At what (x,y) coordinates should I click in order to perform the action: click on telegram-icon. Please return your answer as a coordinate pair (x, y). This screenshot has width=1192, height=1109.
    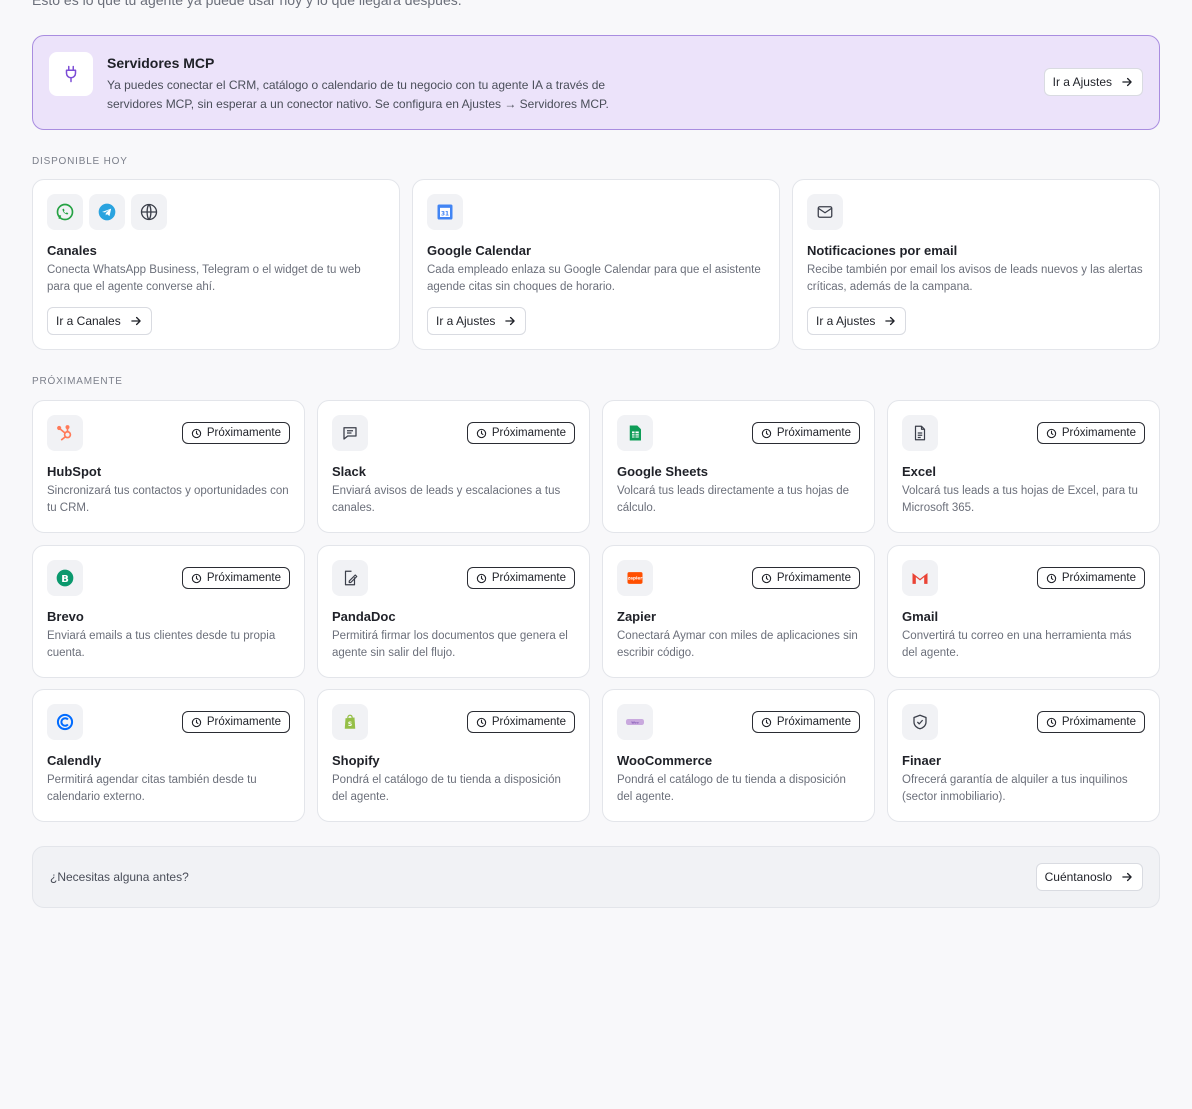
    Looking at the image, I should click on (107, 212).